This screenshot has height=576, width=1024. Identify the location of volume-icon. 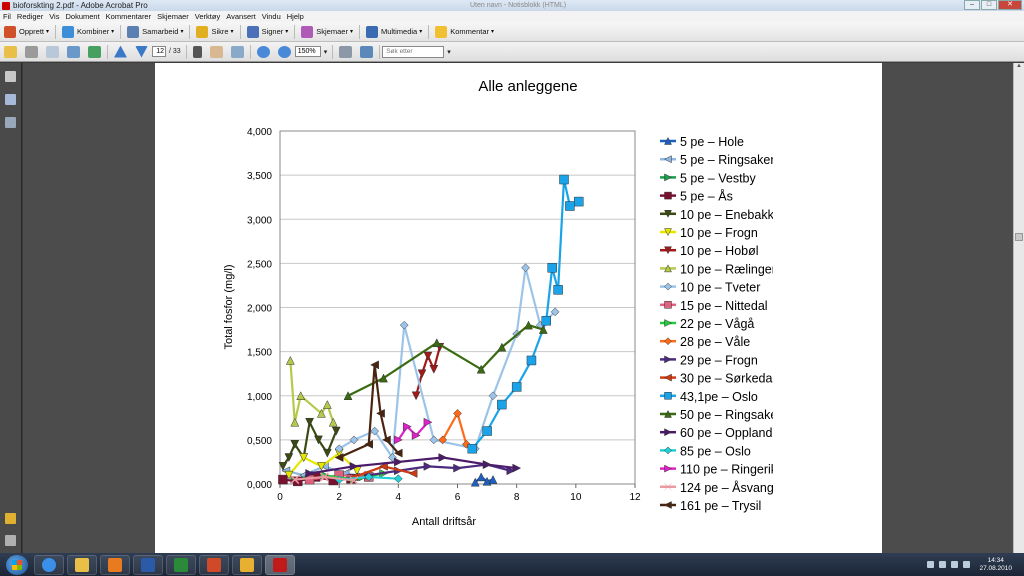
(967, 564).